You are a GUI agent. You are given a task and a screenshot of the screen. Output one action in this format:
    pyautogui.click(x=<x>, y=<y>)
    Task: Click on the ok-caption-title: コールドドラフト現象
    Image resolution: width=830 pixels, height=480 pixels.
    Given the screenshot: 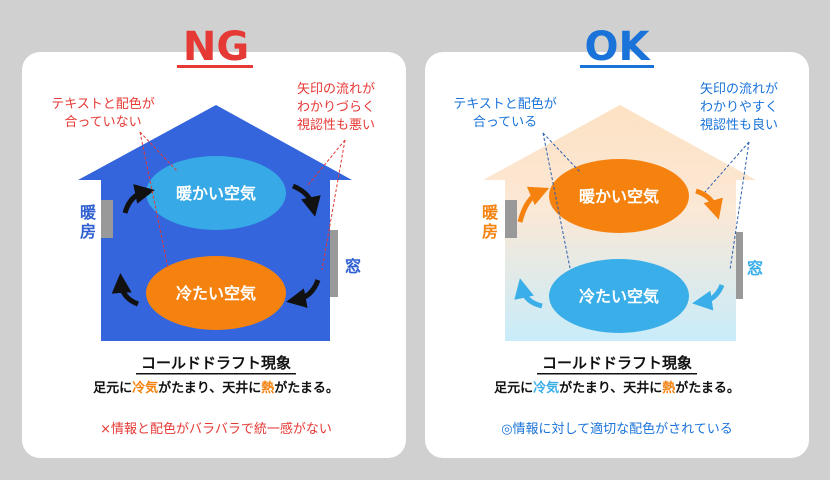 What is the action you would take?
    pyautogui.click(x=617, y=363)
    